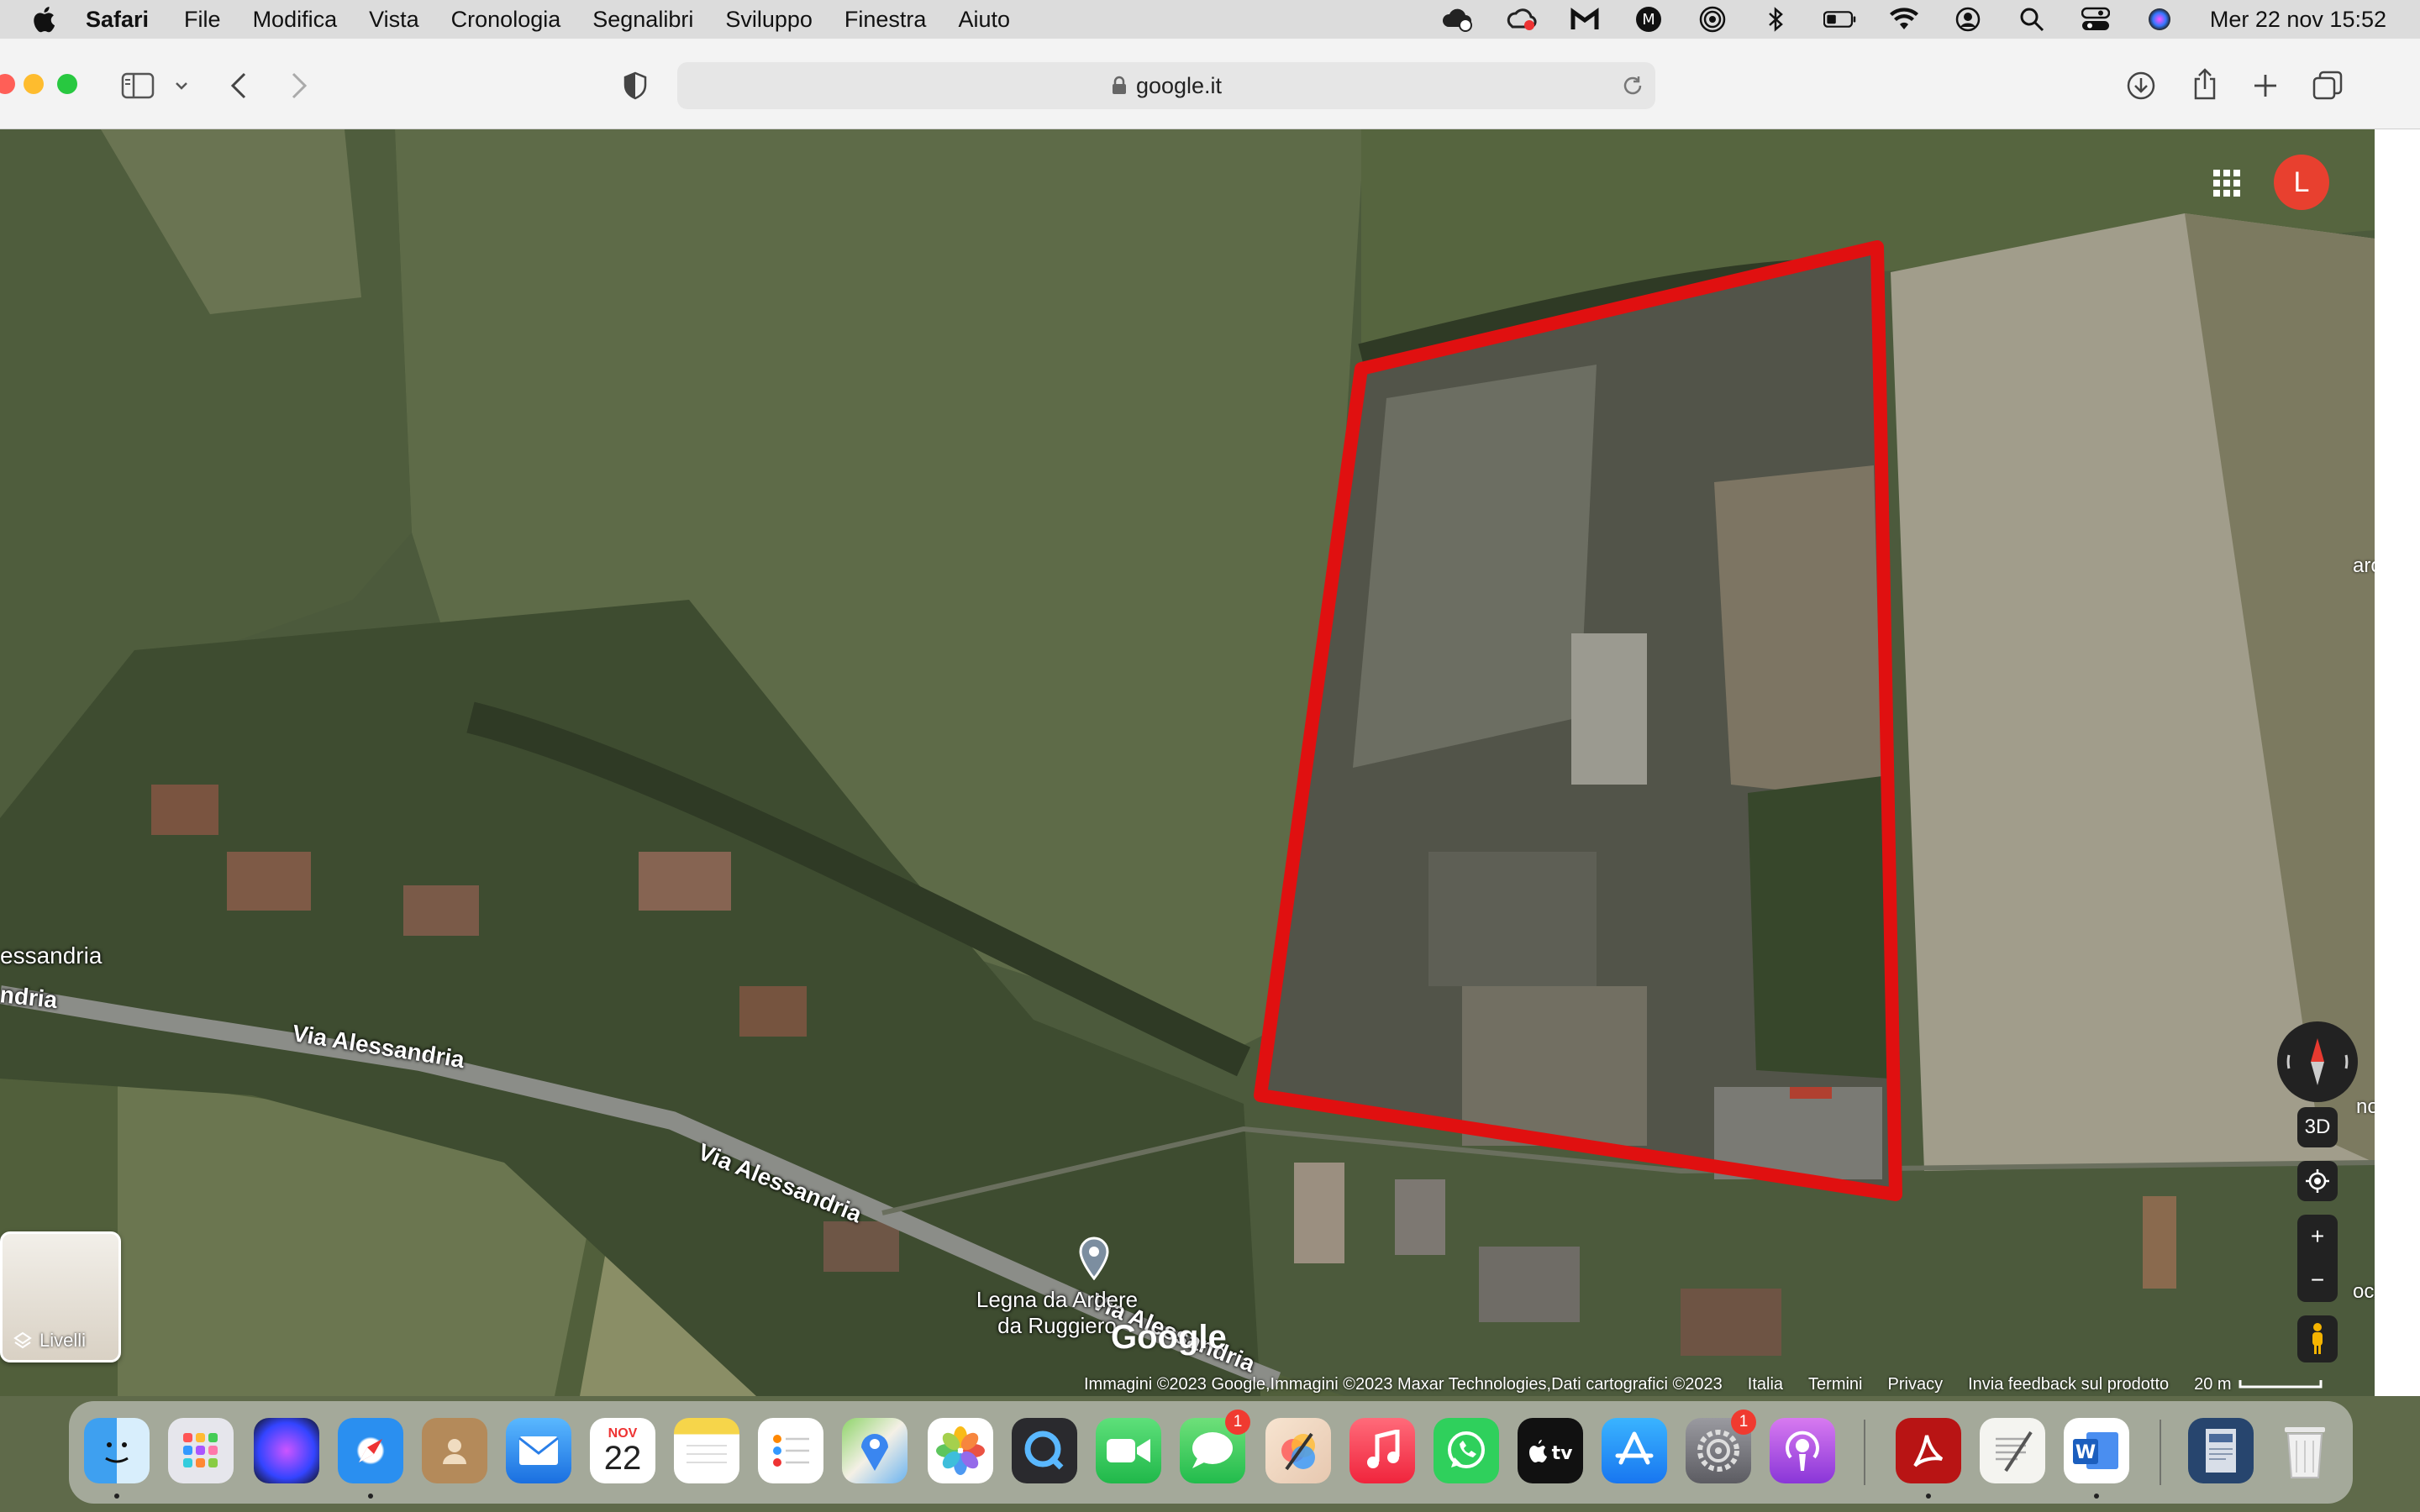 The image size is (2420, 1512). What do you see at coordinates (885, 20) in the screenshot?
I see `menu-finestra: Finestra` at bounding box center [885, 20].